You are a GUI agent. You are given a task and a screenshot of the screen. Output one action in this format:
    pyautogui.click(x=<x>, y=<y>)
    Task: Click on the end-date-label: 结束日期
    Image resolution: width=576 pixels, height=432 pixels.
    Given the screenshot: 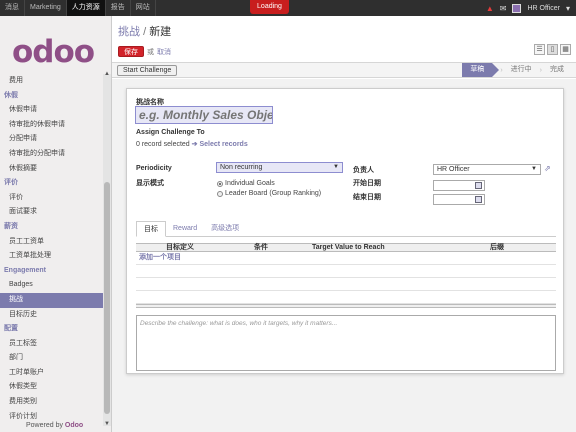 What is the action you would take?
    pyautogui.click(x=367, y=197)
    